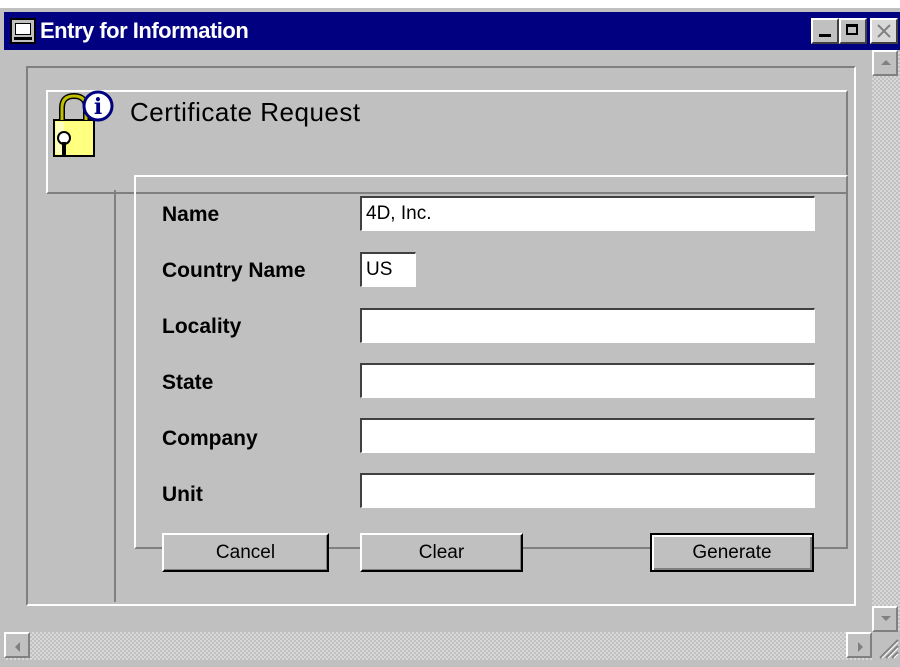 The image size is (900, 667). I want to click on label-name: Name, so click(191, 214).